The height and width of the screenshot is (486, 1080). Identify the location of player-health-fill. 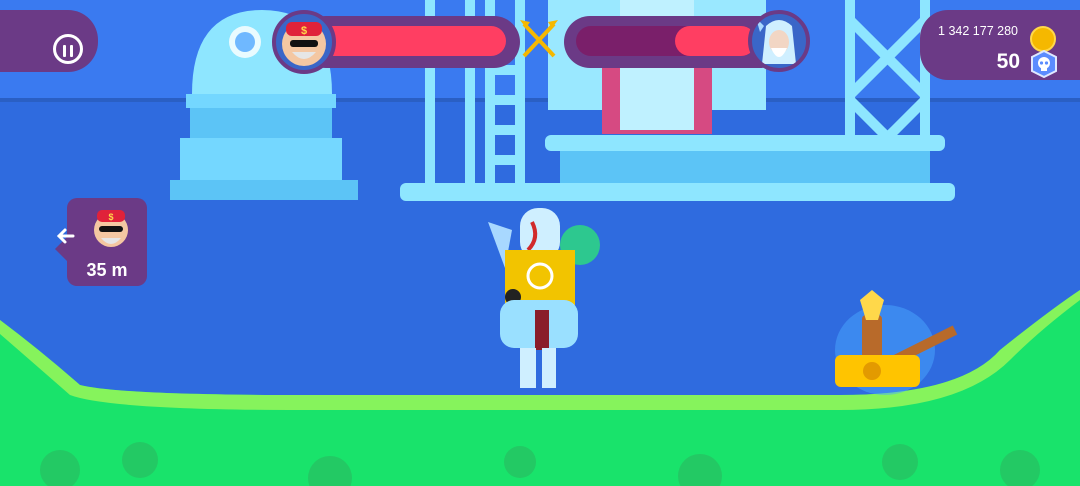
(412, 41).